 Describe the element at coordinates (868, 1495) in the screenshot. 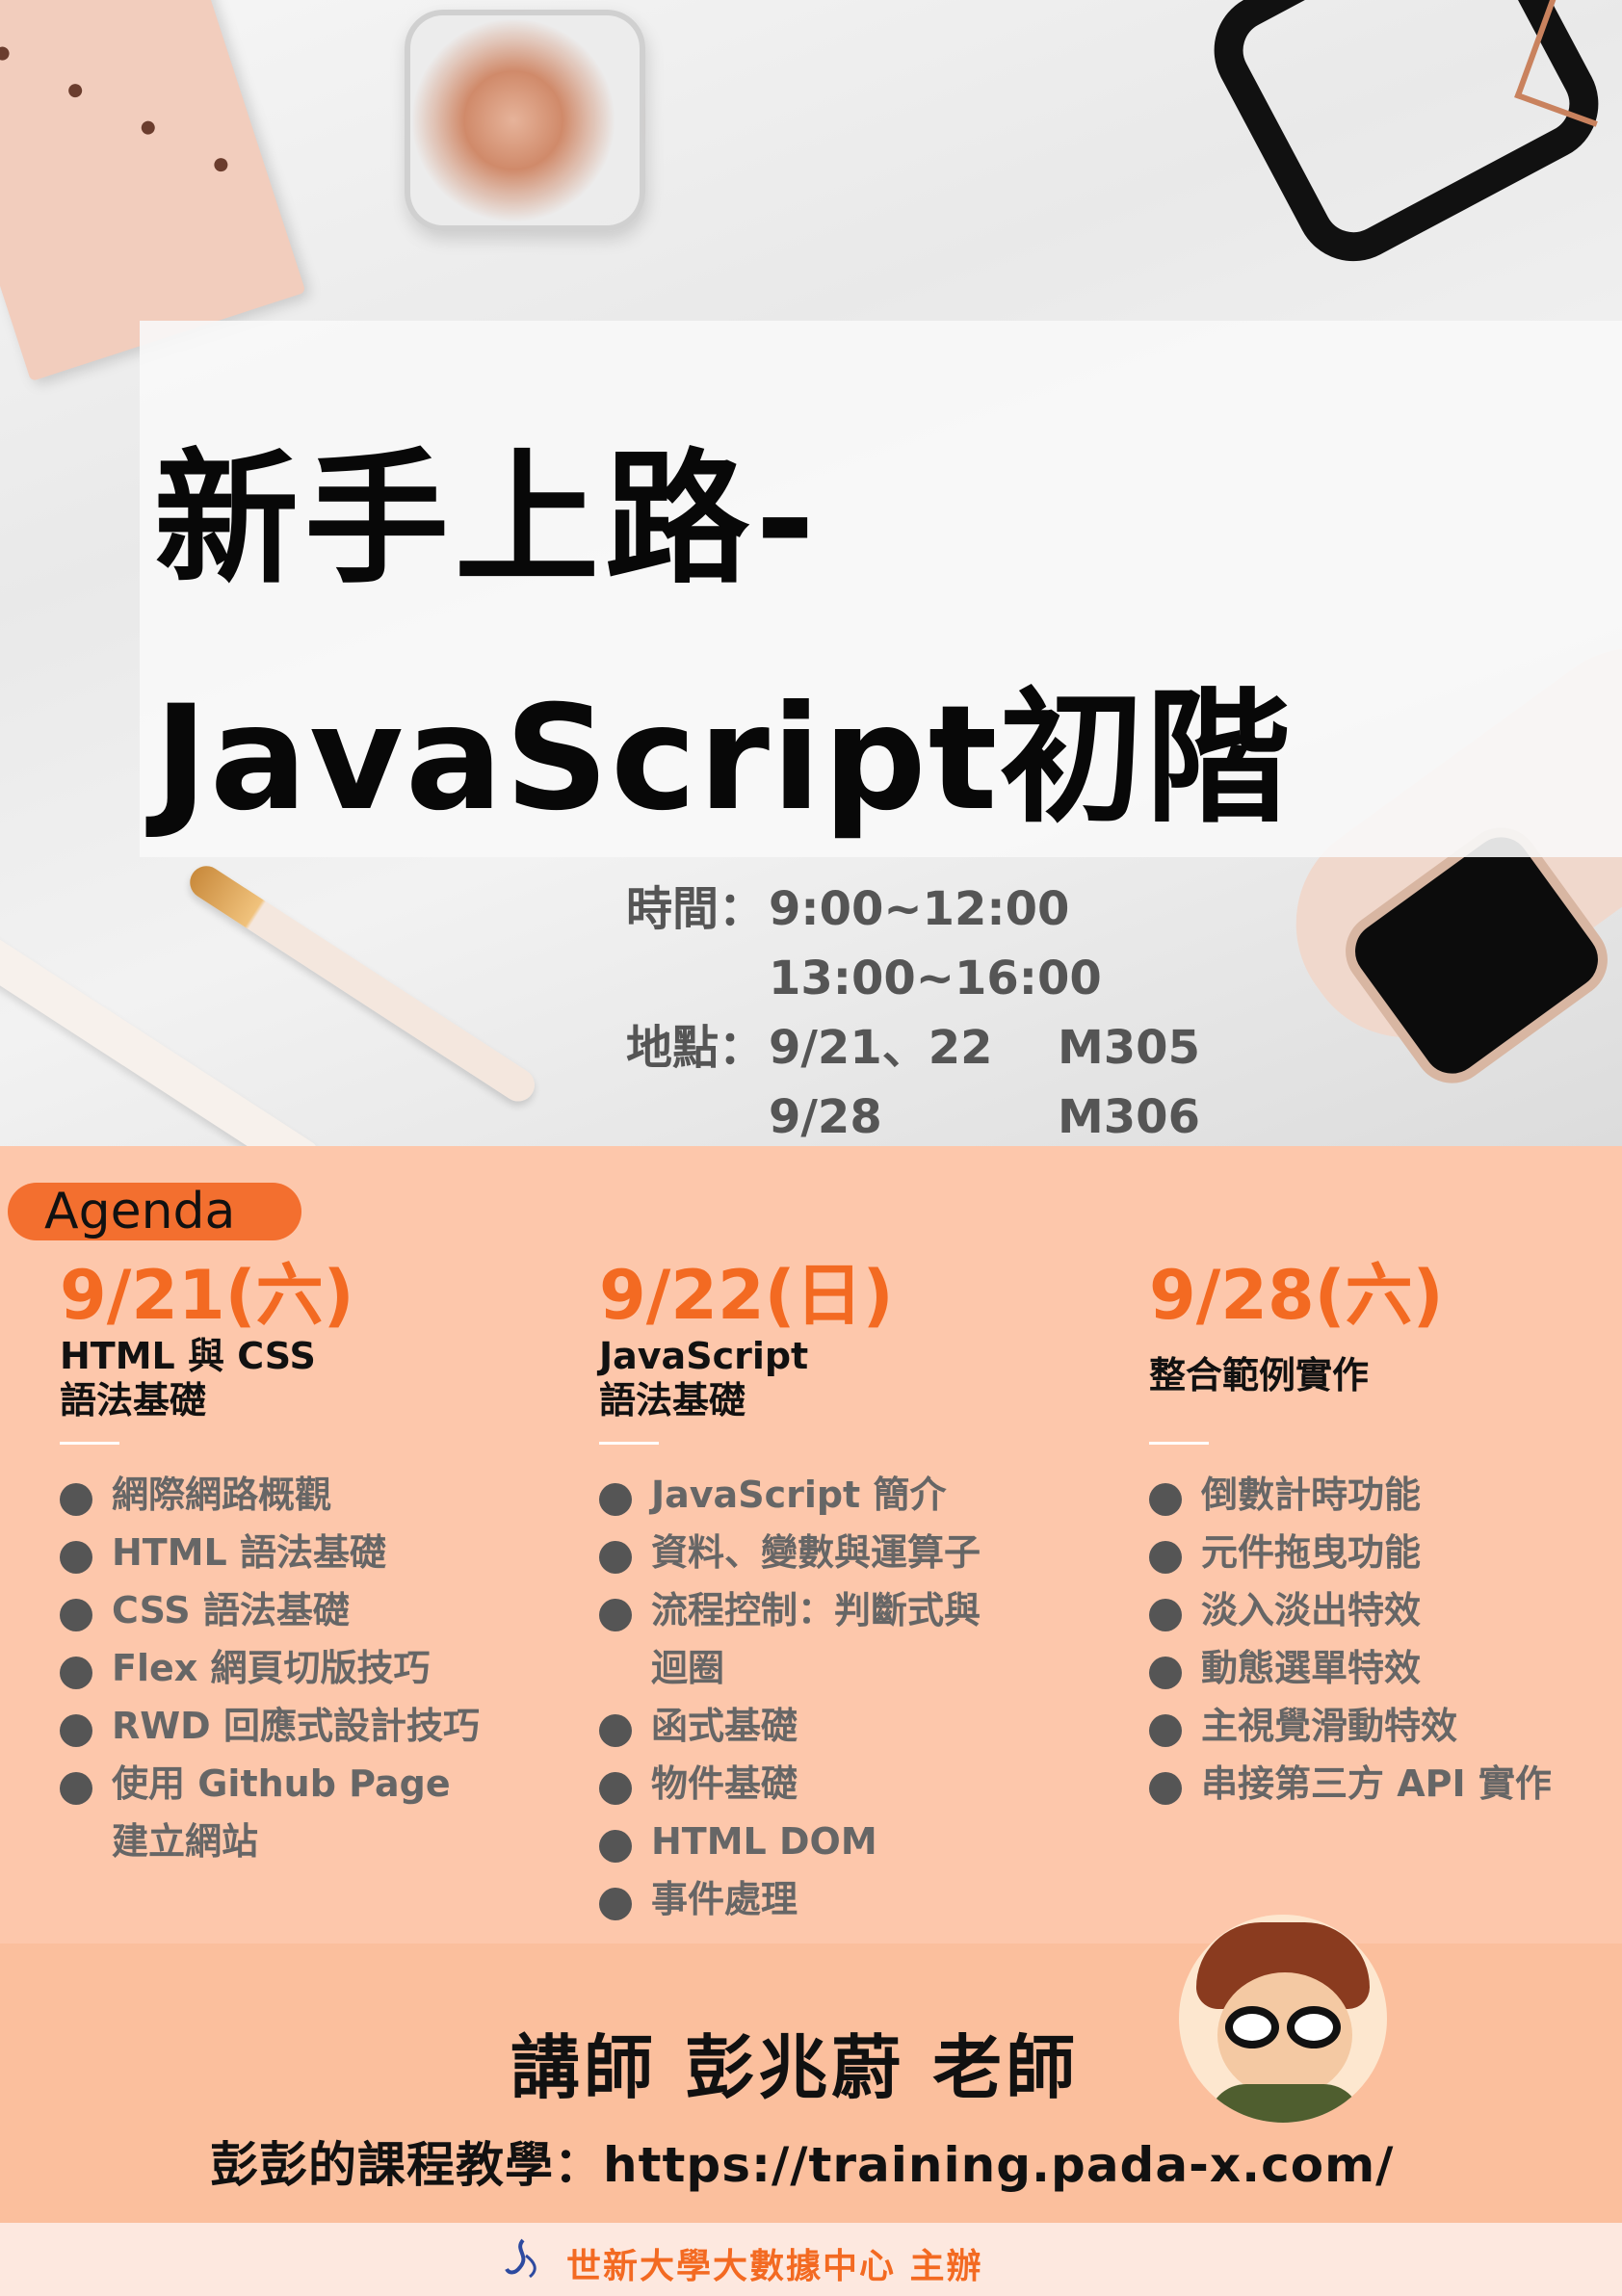

I see `list-item: JavaScript 簡介` at that location.